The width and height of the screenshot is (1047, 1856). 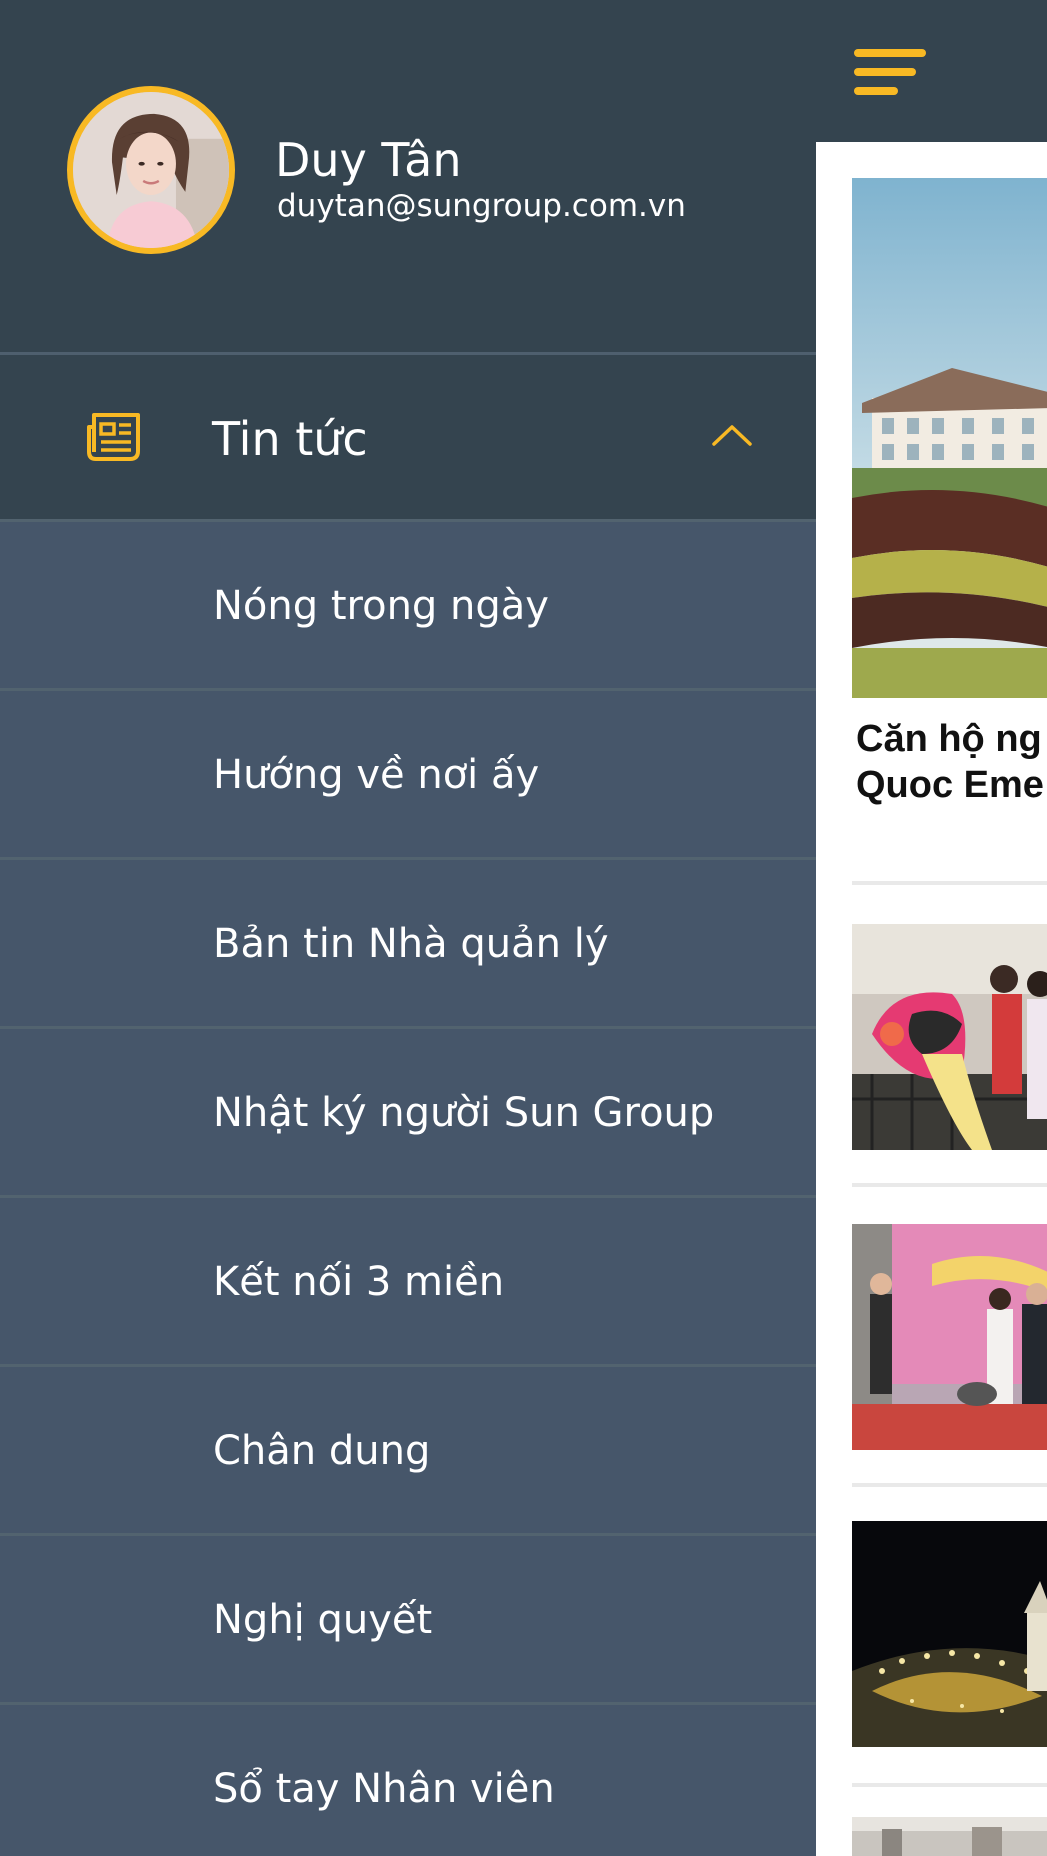 I want to click on submenu-item-label: Kết nối 3 miền, so click(x=359, y=1282).